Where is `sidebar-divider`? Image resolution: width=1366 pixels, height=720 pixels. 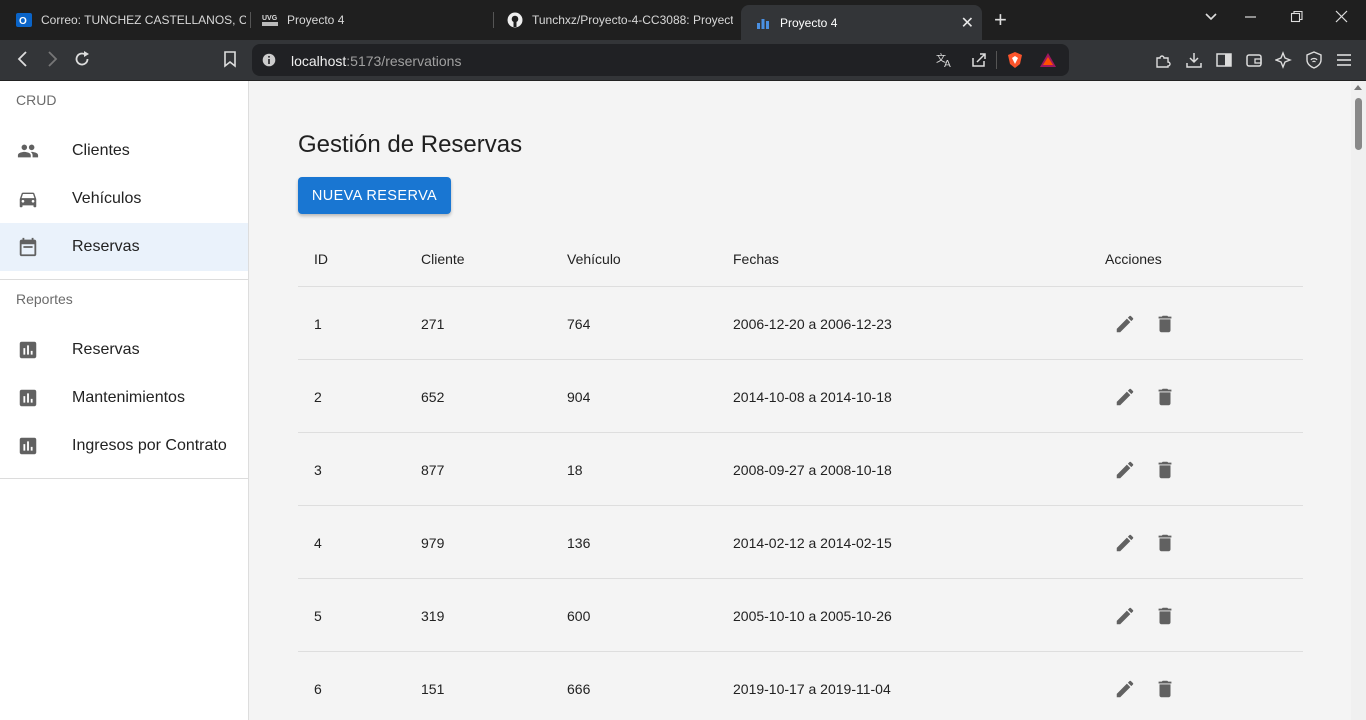
sidebar-divider is located at coordinates (124, 279).